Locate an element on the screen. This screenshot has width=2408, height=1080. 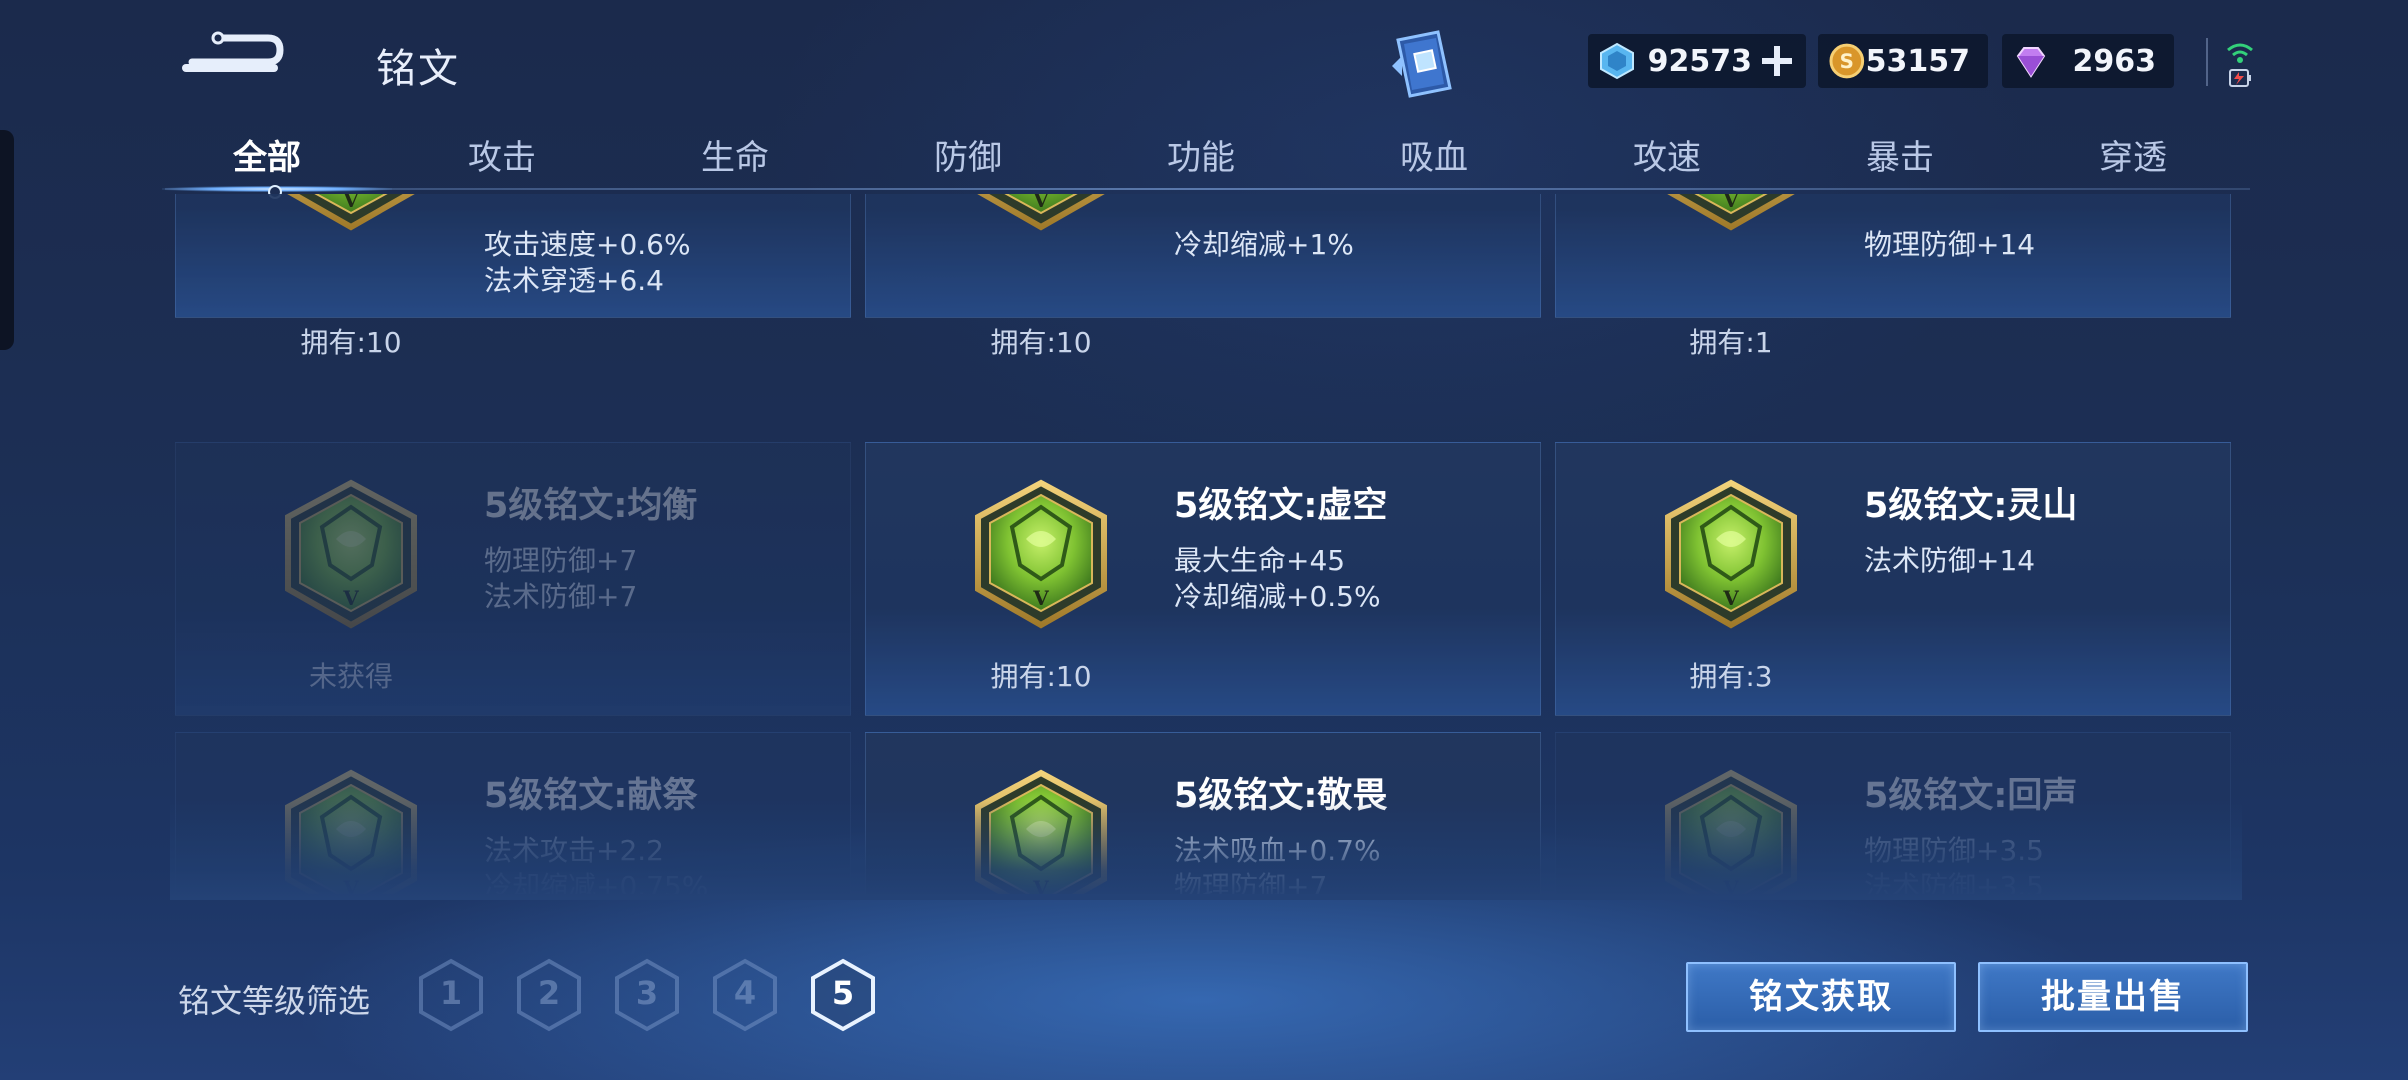
owned-count: 拥有:3 is located at coordinates (1731, 676).